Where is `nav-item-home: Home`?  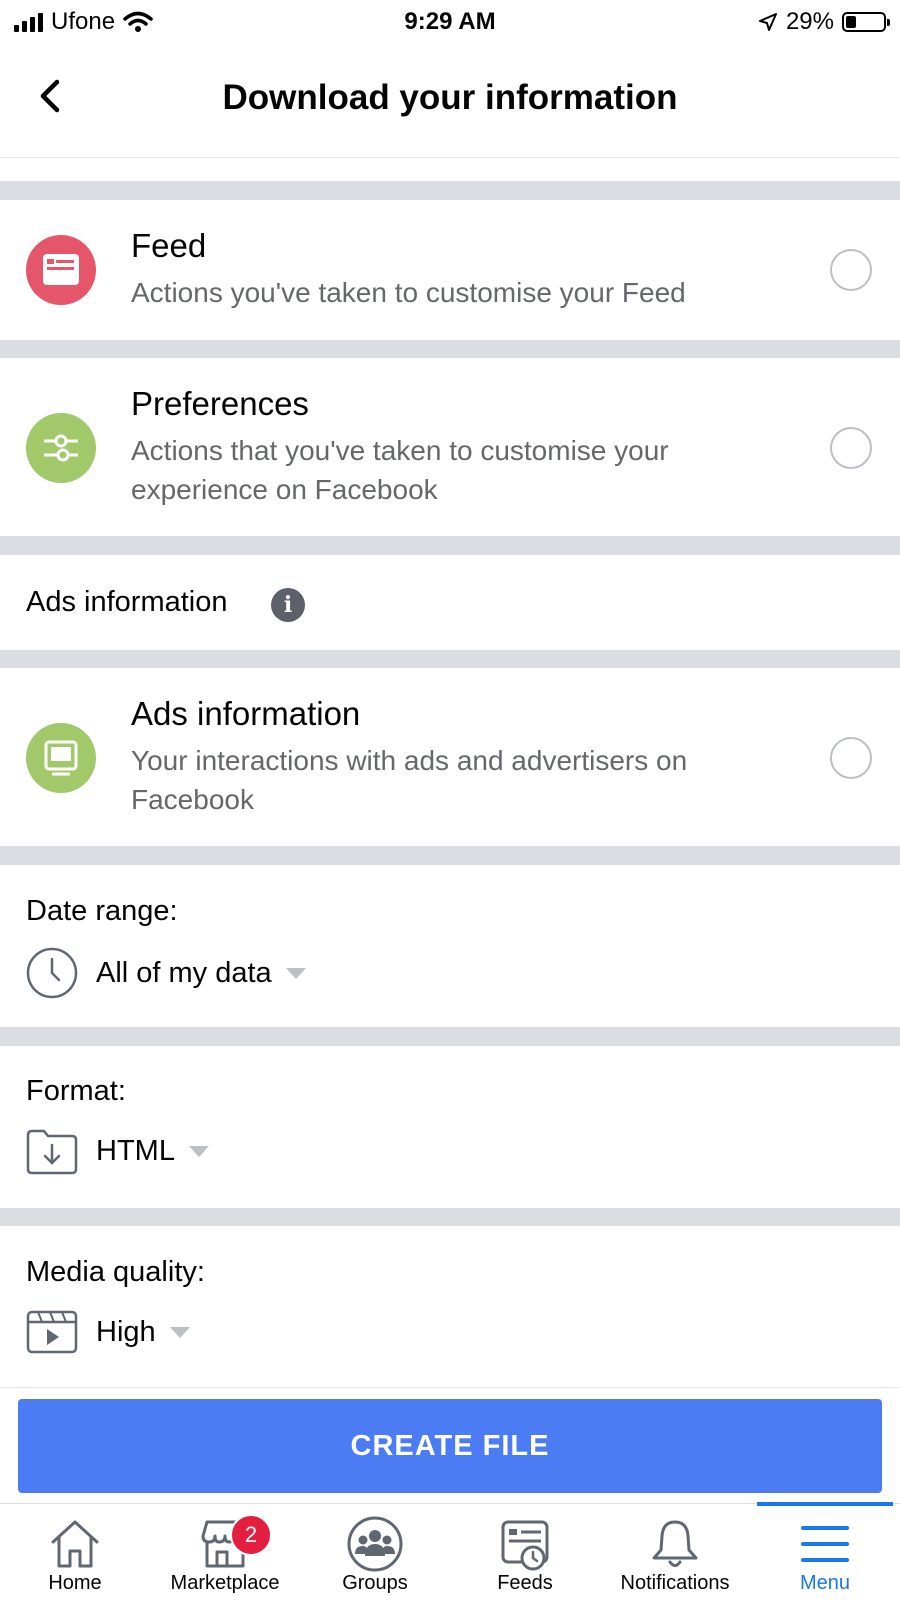
nav-item-home: Home is located at coordinates (75, 1552).